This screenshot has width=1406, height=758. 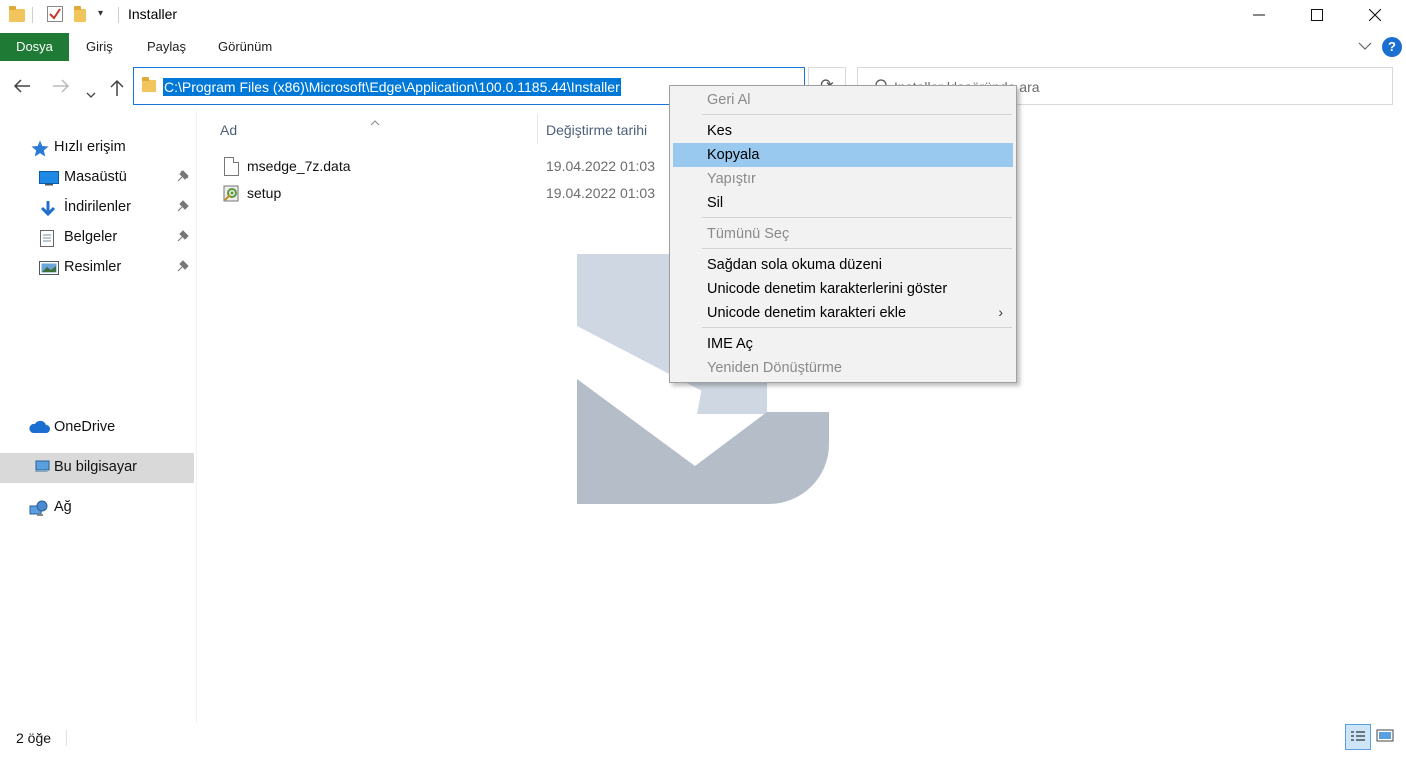 I want to click on recent-locations-icon, so click(x=91, y=92).